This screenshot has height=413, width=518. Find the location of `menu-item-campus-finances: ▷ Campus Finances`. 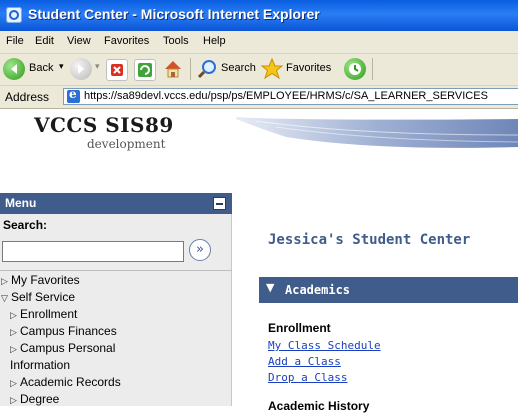

menu-item-campus-finances: ▷ Campus Finances is located at coordinates (63, 331).